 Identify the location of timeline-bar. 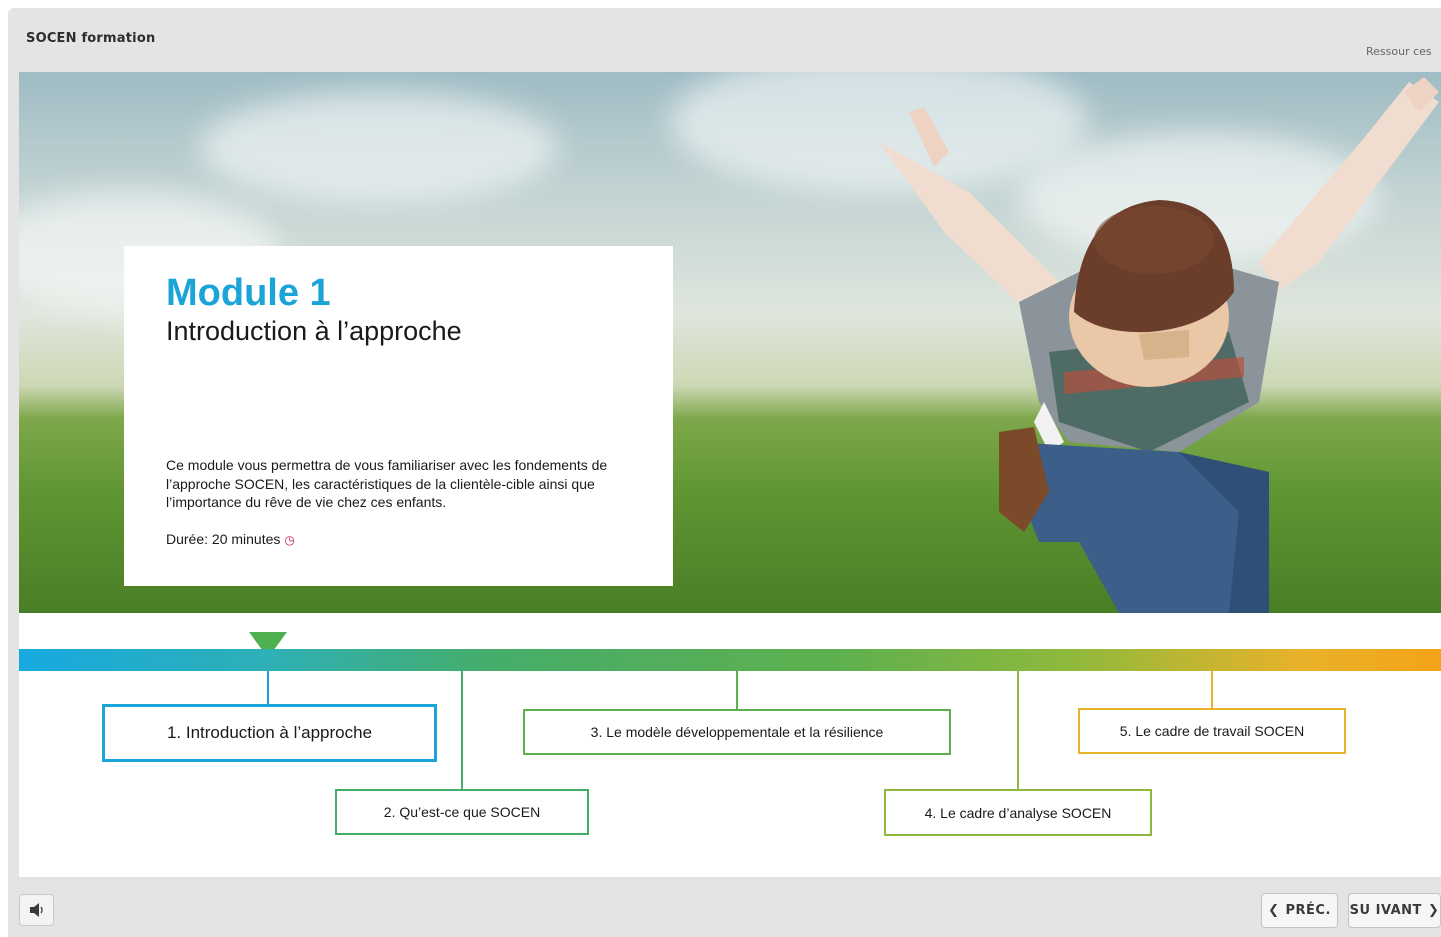
(730, 660).